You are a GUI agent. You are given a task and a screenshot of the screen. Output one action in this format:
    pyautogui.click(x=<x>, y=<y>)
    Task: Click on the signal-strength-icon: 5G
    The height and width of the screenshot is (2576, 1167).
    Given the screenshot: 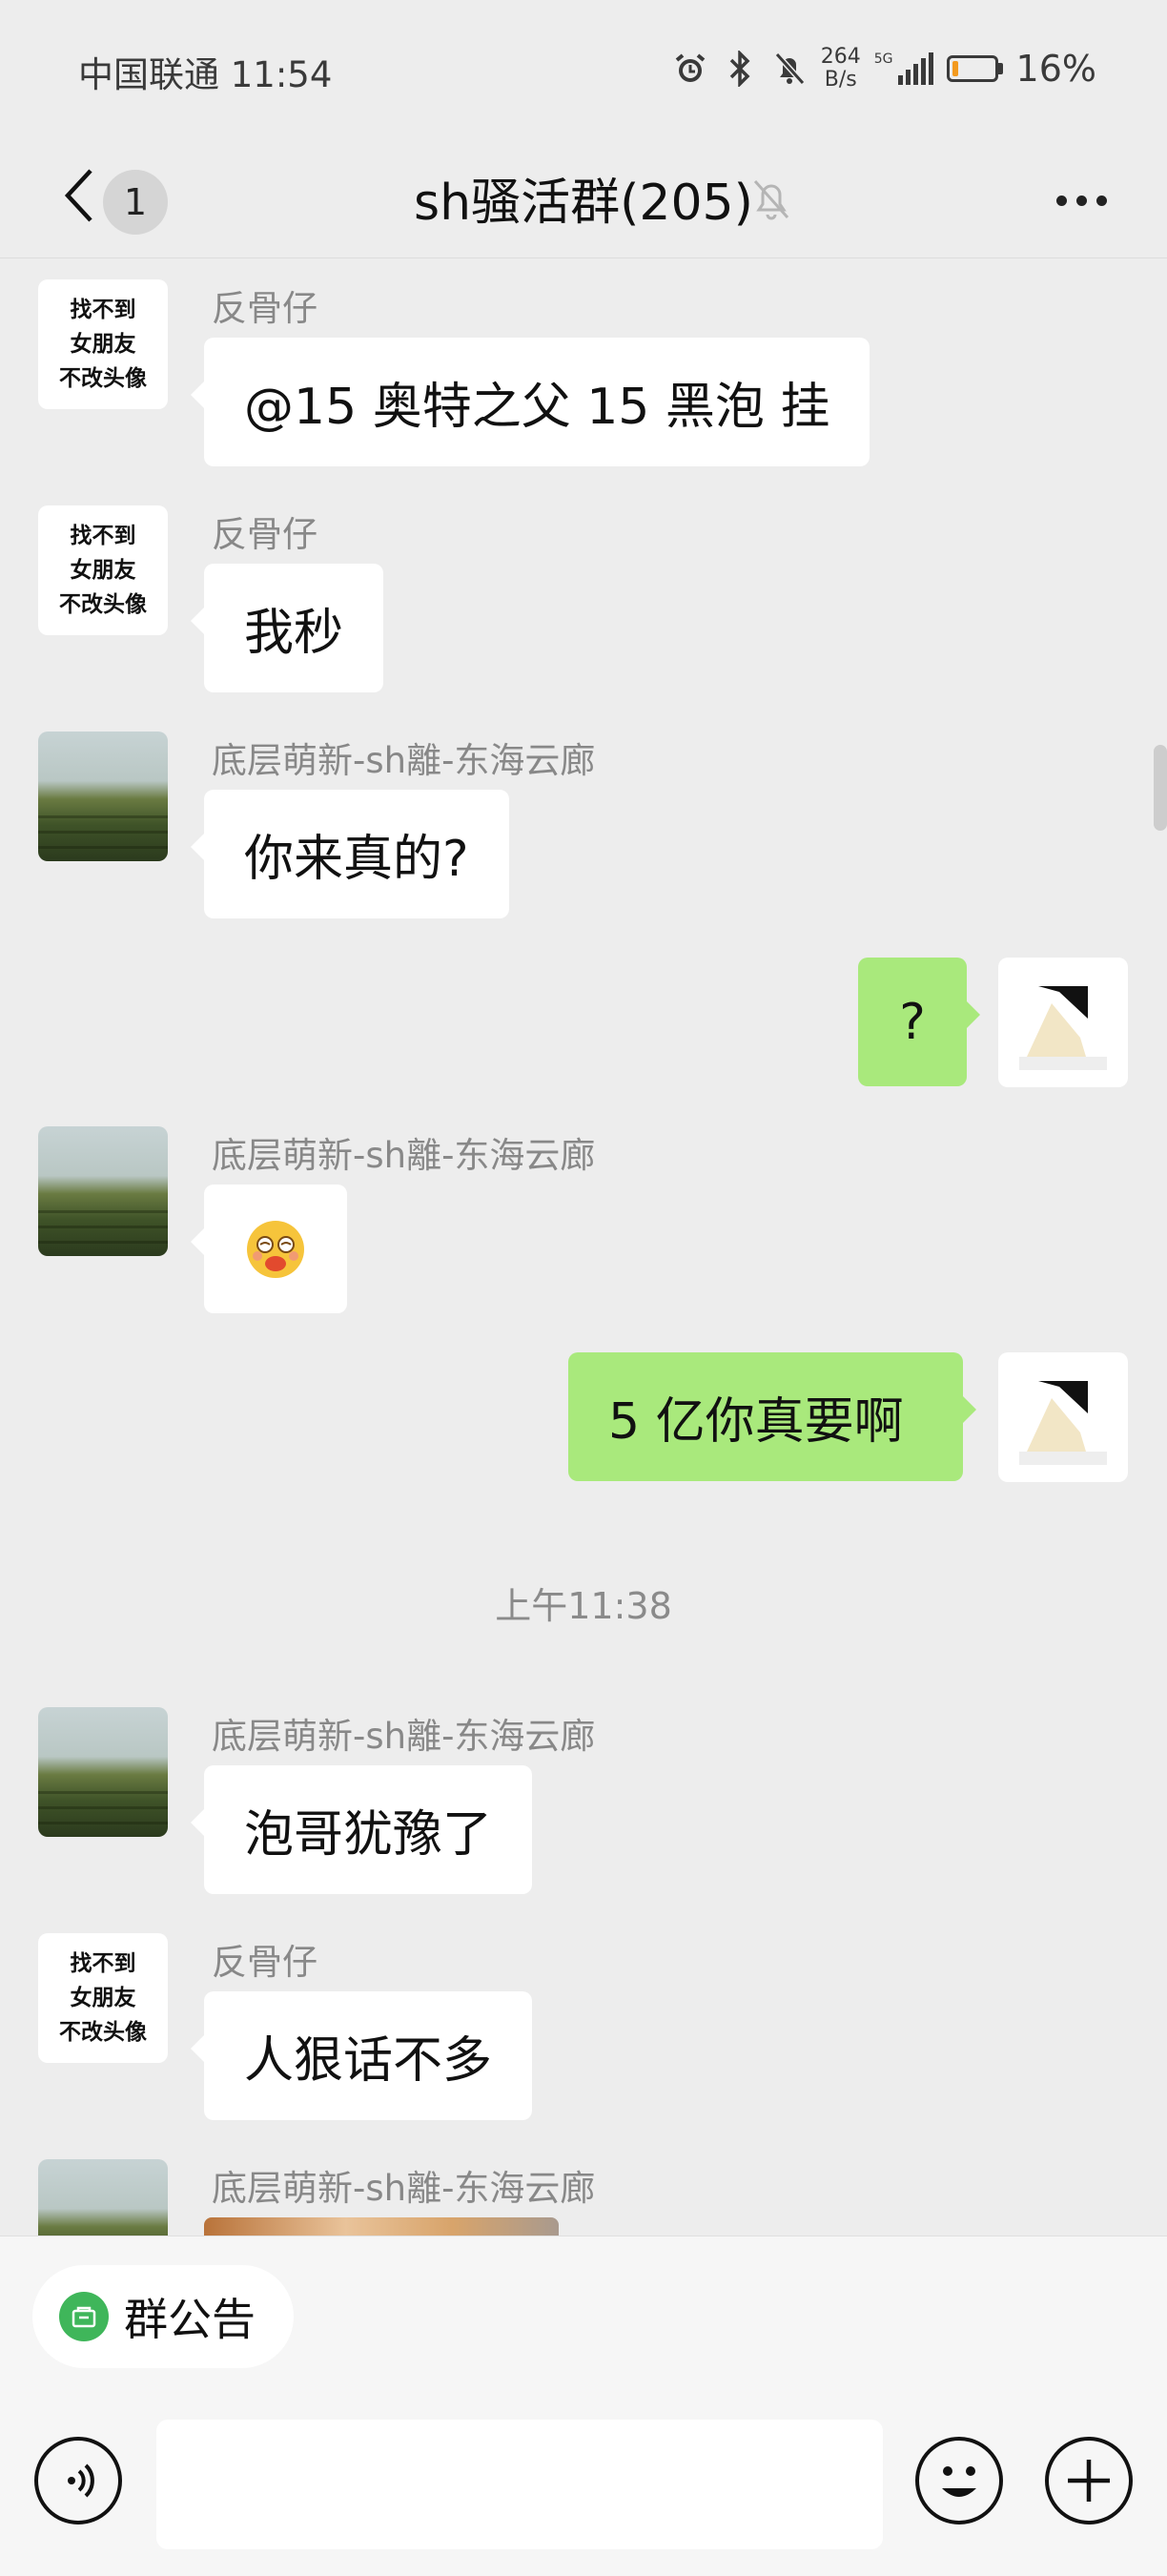 What is the action you would take?
    pyautogui.click(x=903, y=68)
    